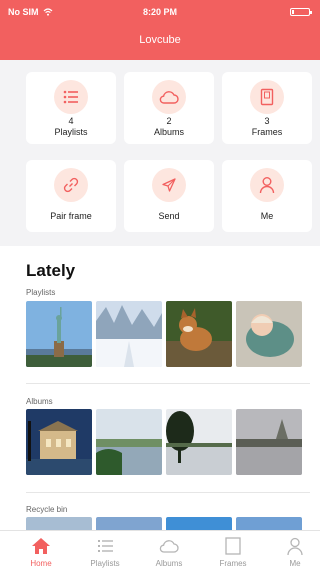 The image size is (320, 570). I want to click on battery-level, so click(293, 12).